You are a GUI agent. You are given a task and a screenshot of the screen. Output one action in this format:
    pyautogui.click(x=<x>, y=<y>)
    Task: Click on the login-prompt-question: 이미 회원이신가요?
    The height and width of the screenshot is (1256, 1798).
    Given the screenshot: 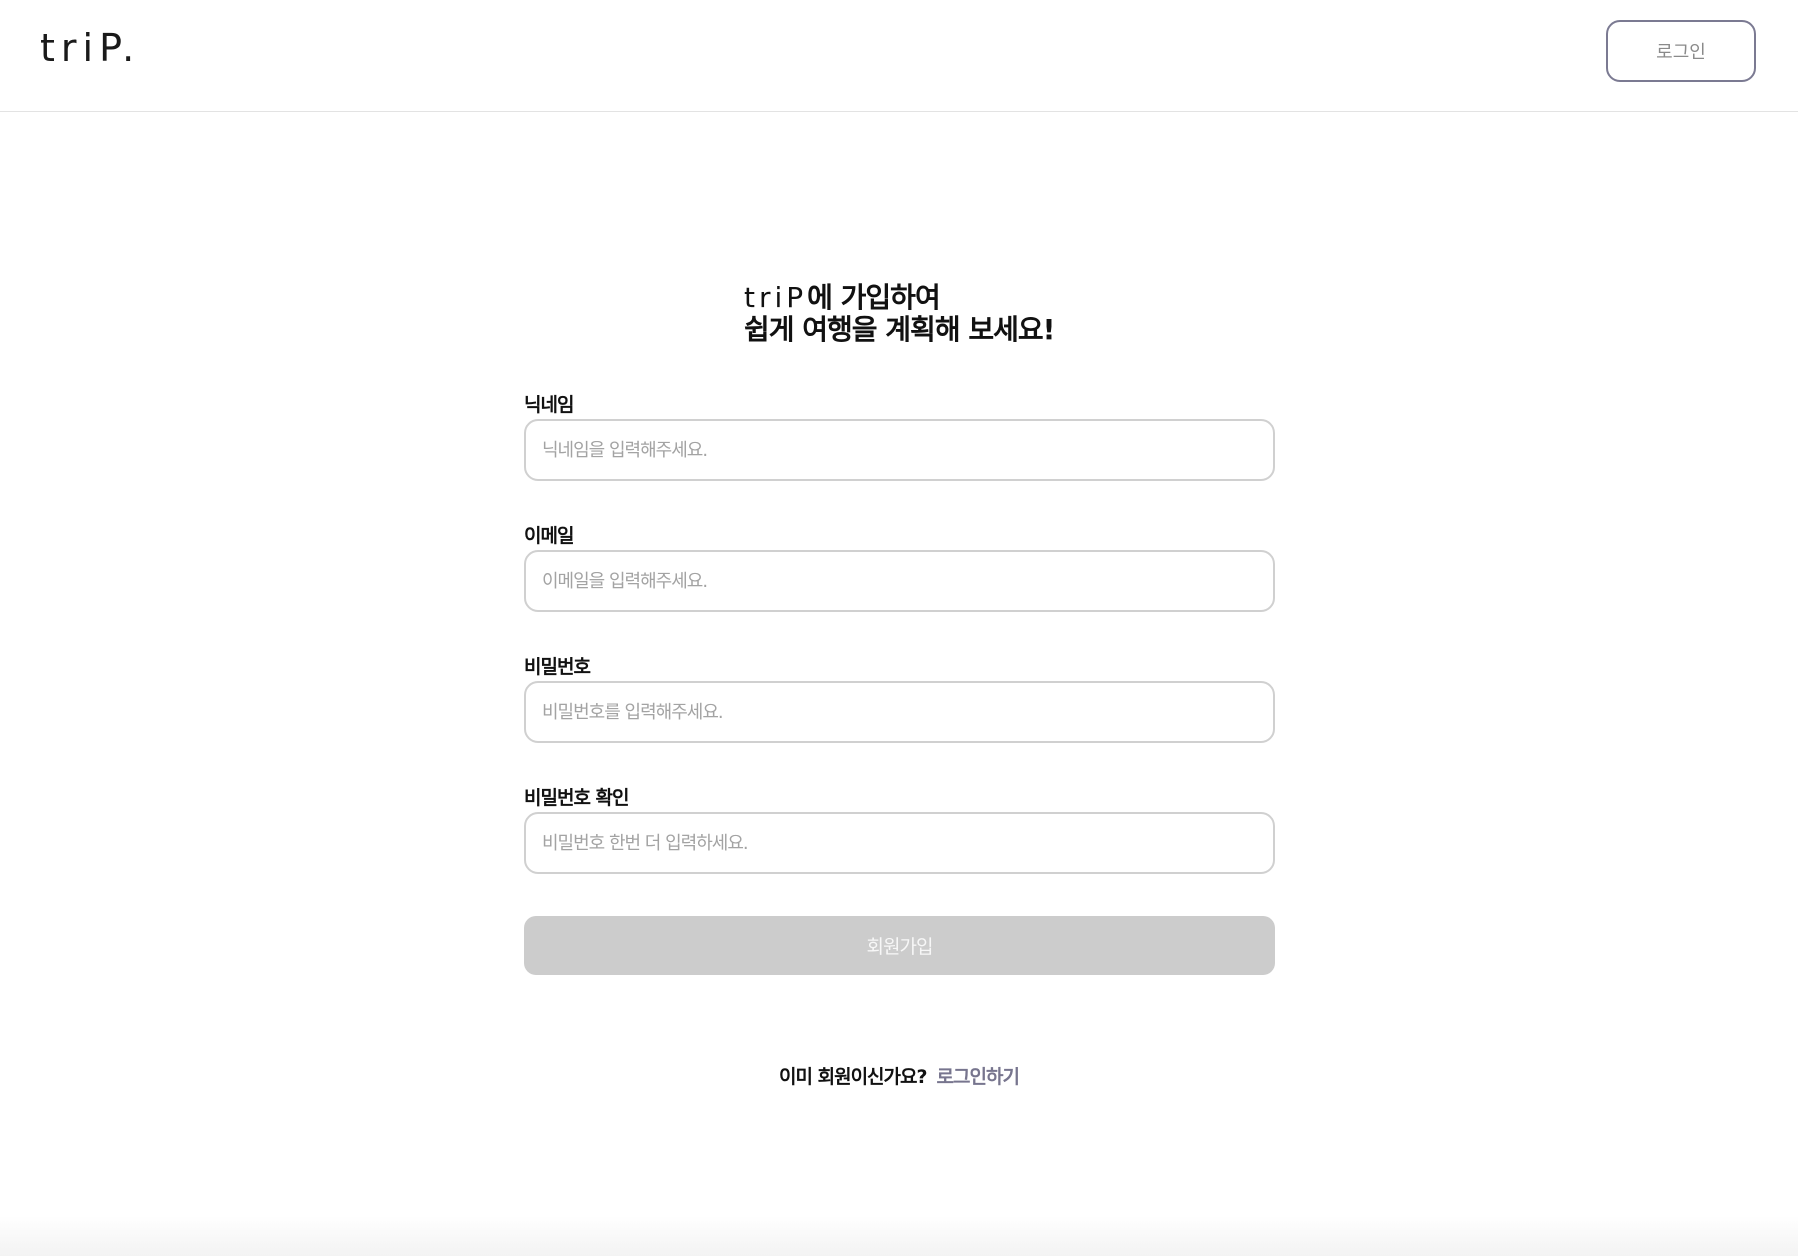 What is the action you would take?
    pyautogui.click(x=853, y=1077)
    